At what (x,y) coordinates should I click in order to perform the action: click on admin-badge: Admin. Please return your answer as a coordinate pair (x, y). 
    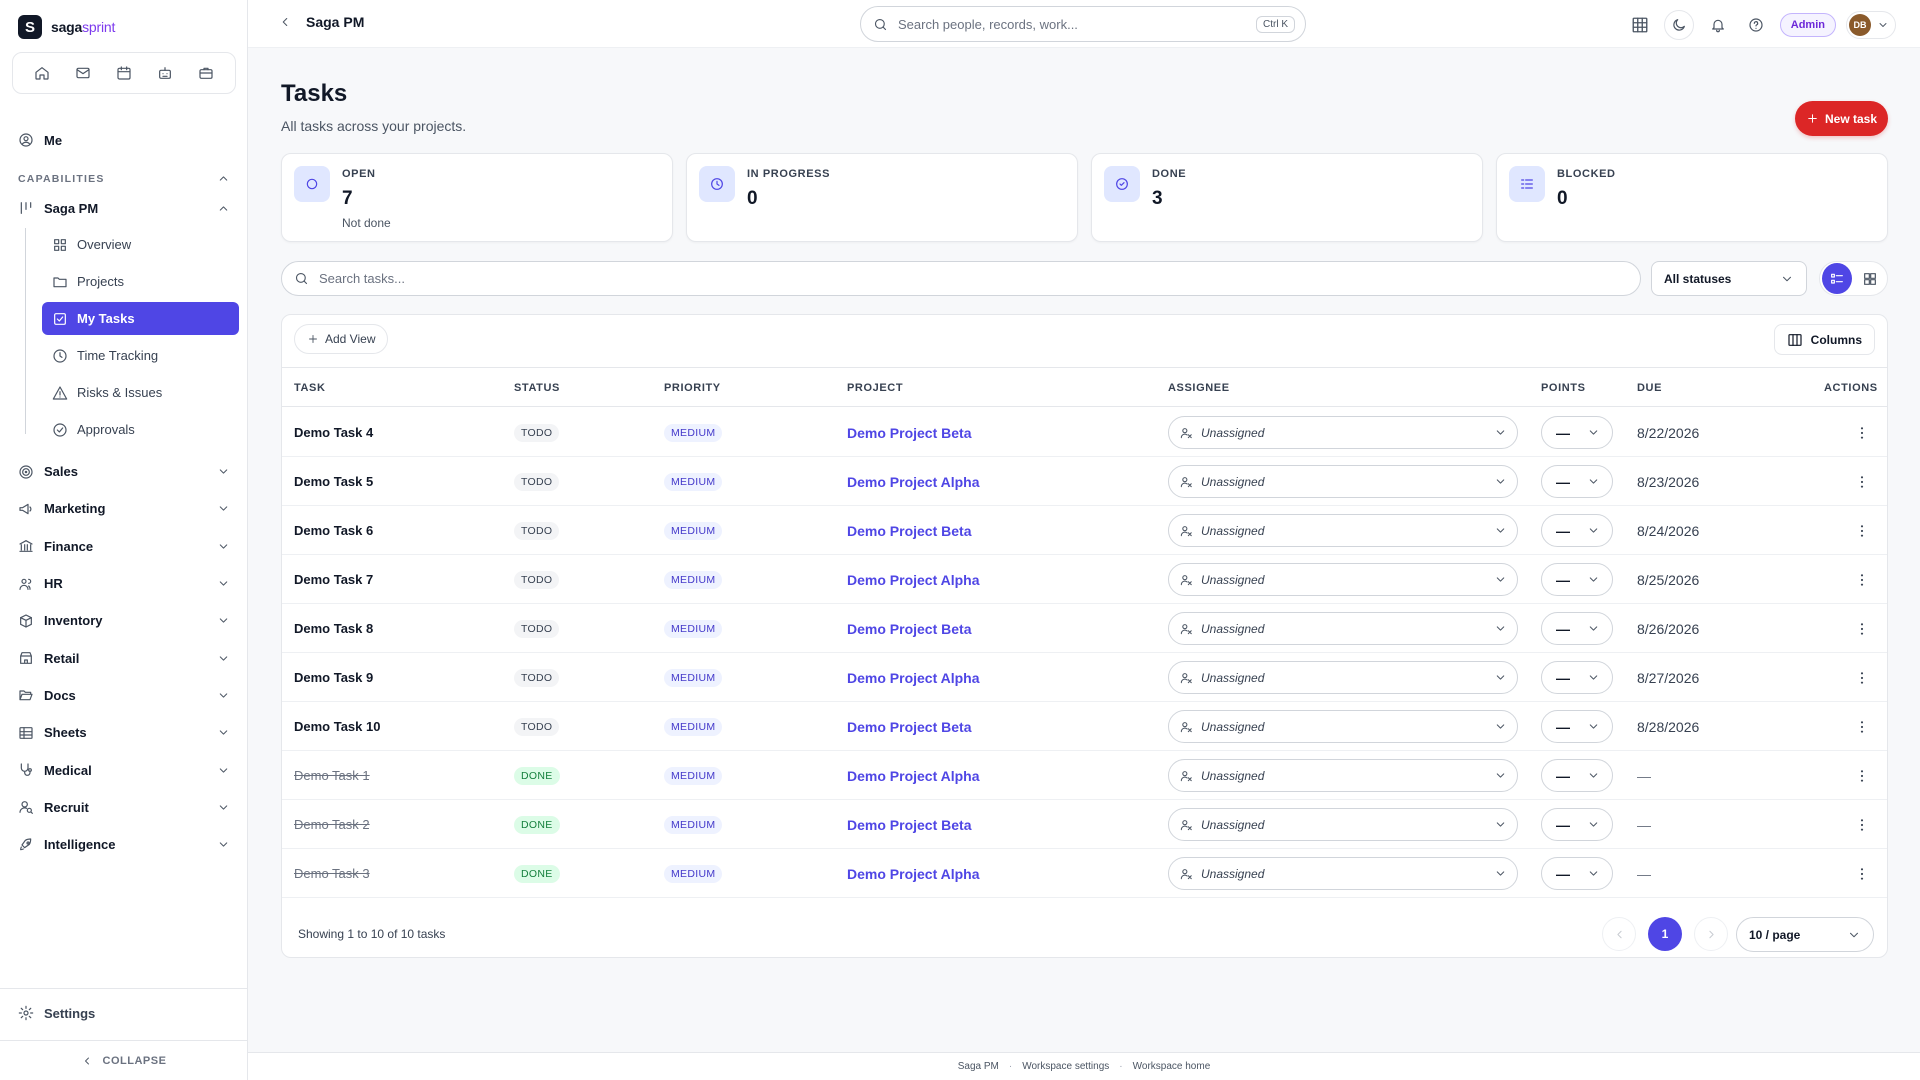
    Looking at the image, I should click on (1807, 25).